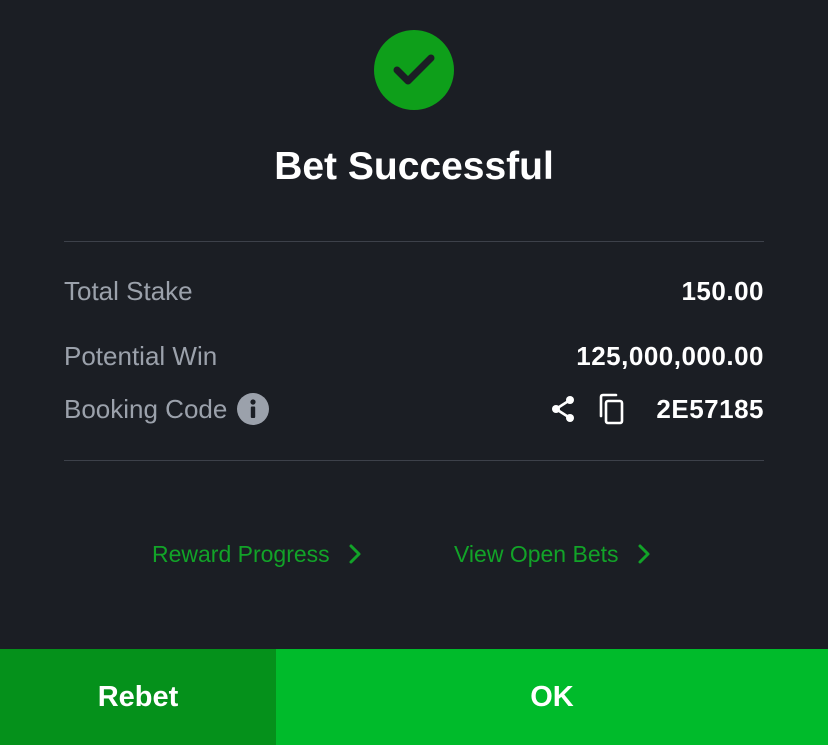  I want to click on booking-code-actions: 2E57185, so click(655, 409).